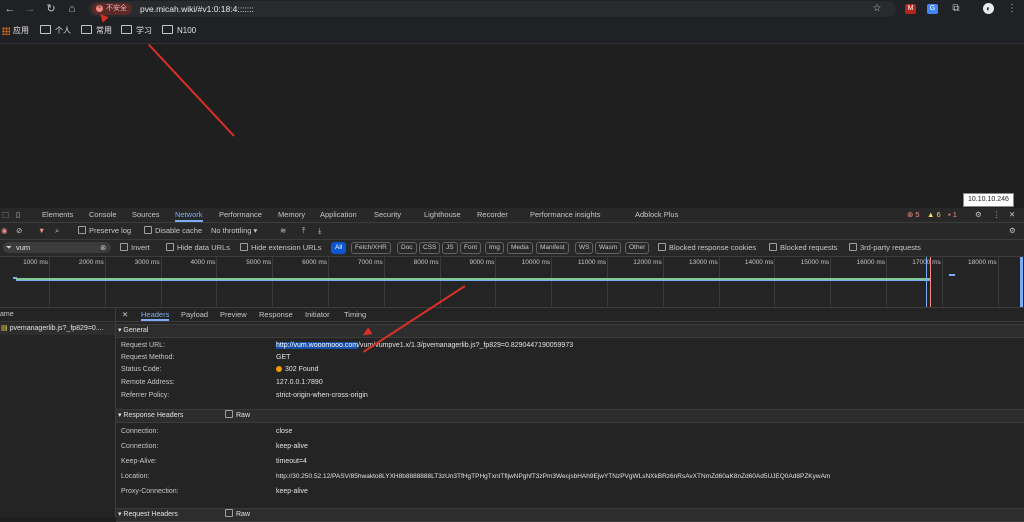  Describe the element at coordinates (913, 215) in the screenshot. I see `error-count: ⊗ 5` at that location.